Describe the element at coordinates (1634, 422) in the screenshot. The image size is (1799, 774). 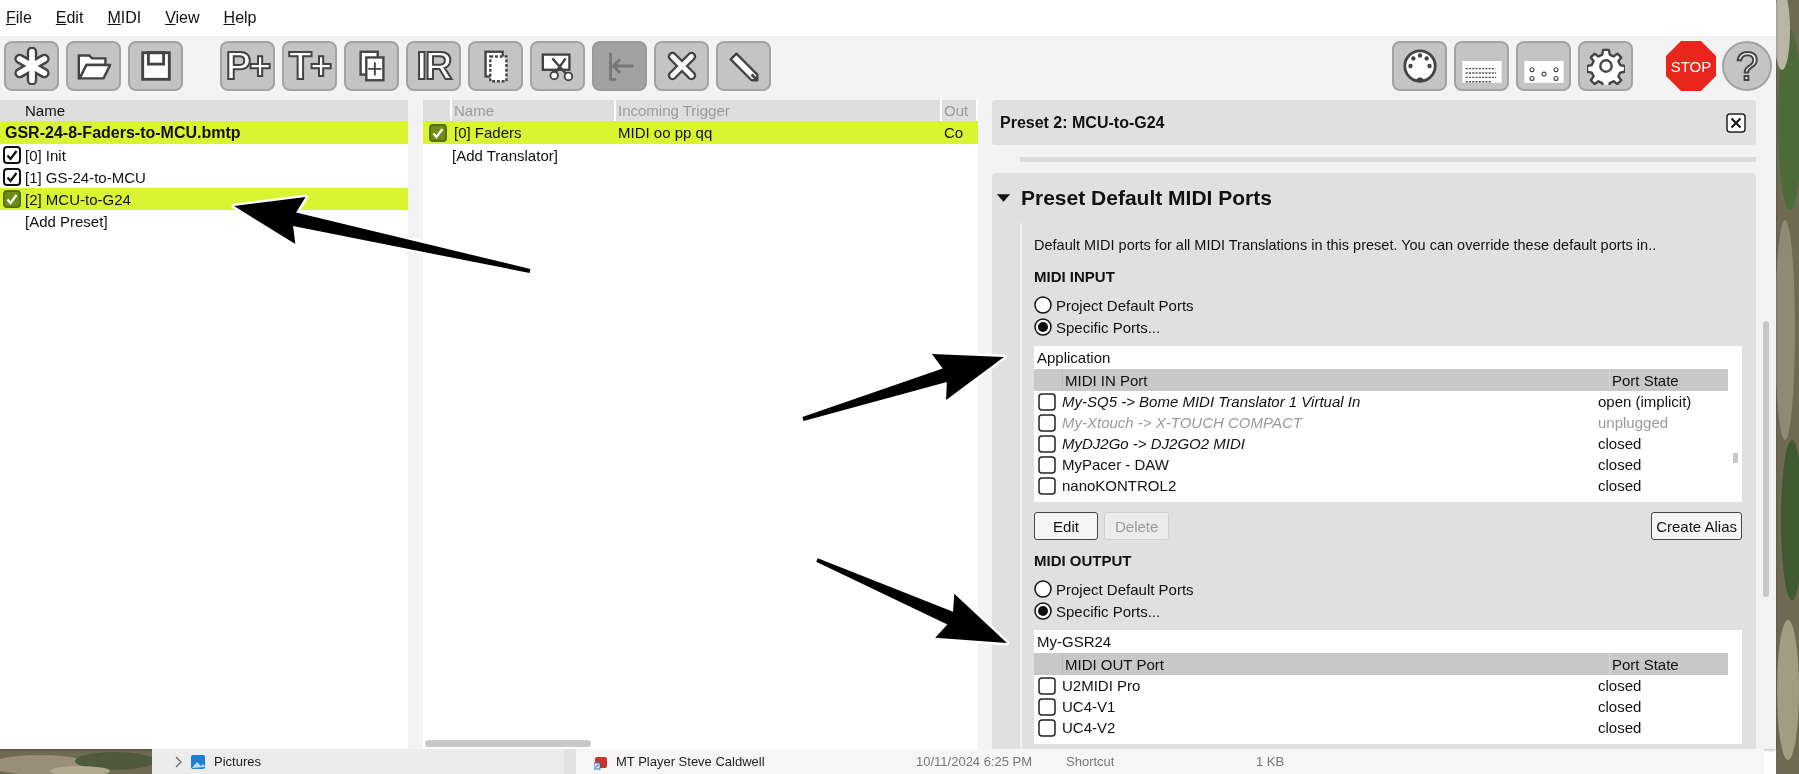
I see `table-cell-text: unplugged` at that location.